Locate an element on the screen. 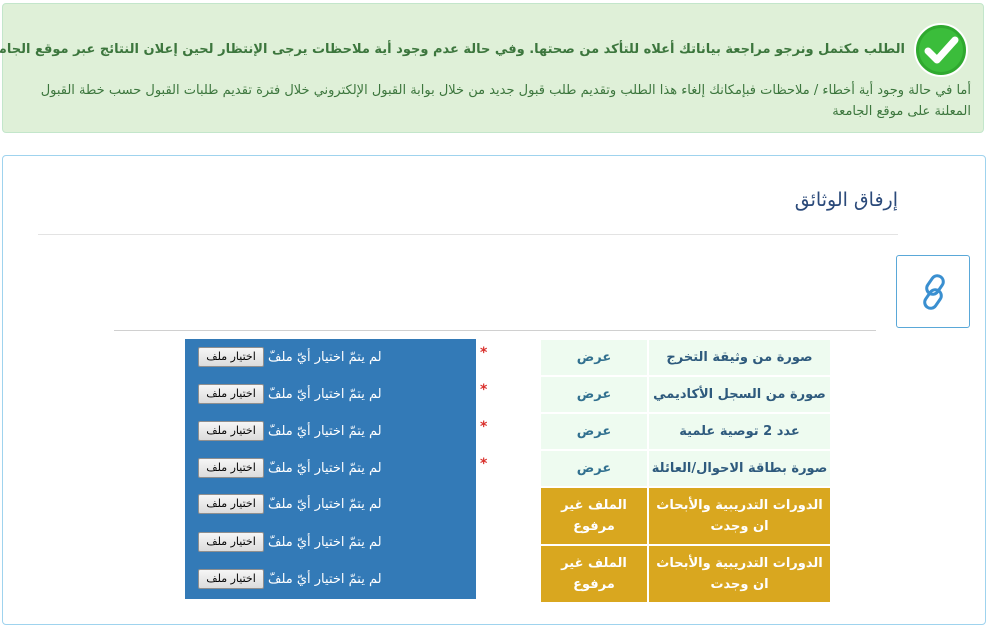 Image resolution: width=988 pixels, height=625 pixels. document-row: عدد 2 توصية علمية عرض is located at coordinates (685, 431).